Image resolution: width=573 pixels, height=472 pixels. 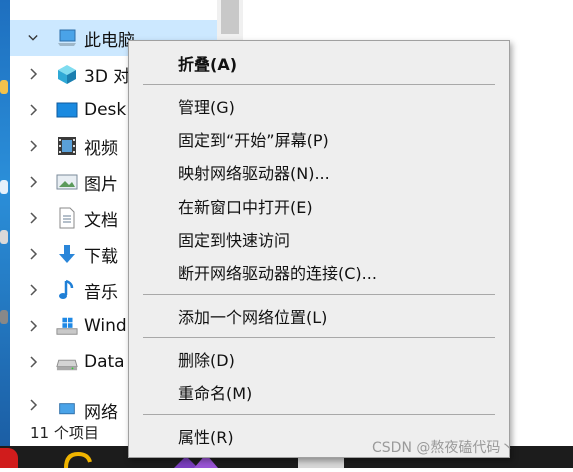 What do you see at coordinates (206, 437) in the screenshot?
I see `menu-item-label: 属性(R)` at bounding box center [206, 437].